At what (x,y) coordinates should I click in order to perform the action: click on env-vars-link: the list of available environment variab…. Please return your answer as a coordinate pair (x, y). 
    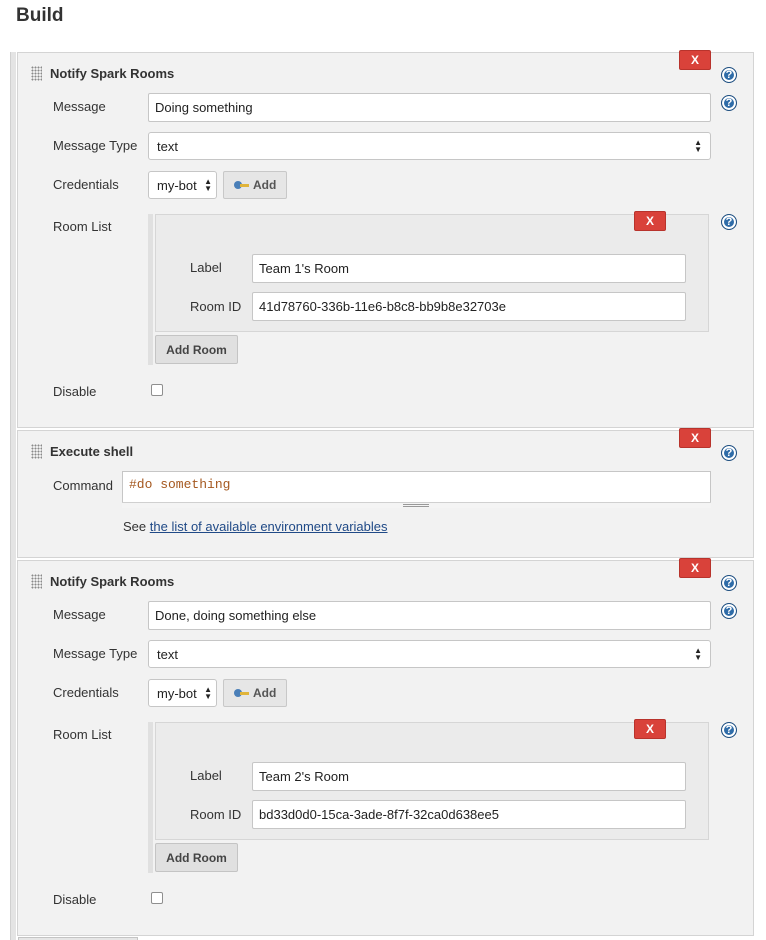
    Looking at the image, I should click on (269, 526).